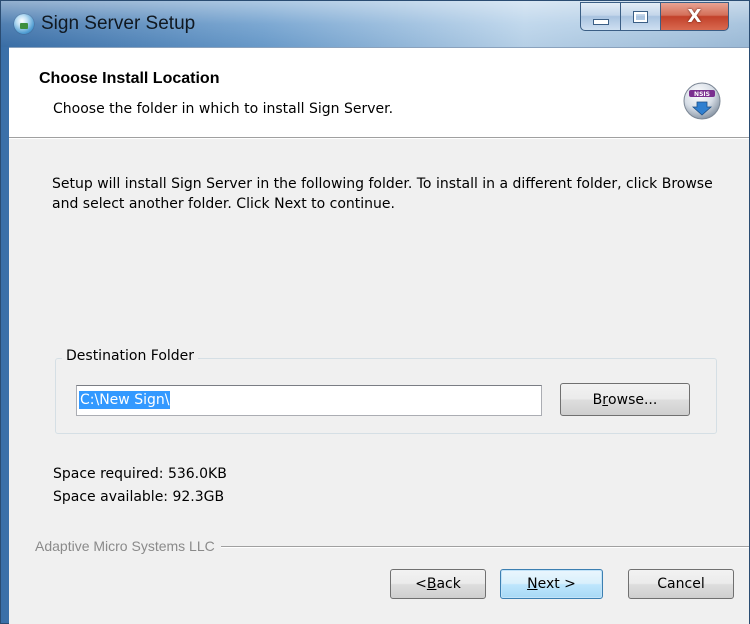  I want to click on back-label-mnemonic: B, so click(431, 584).